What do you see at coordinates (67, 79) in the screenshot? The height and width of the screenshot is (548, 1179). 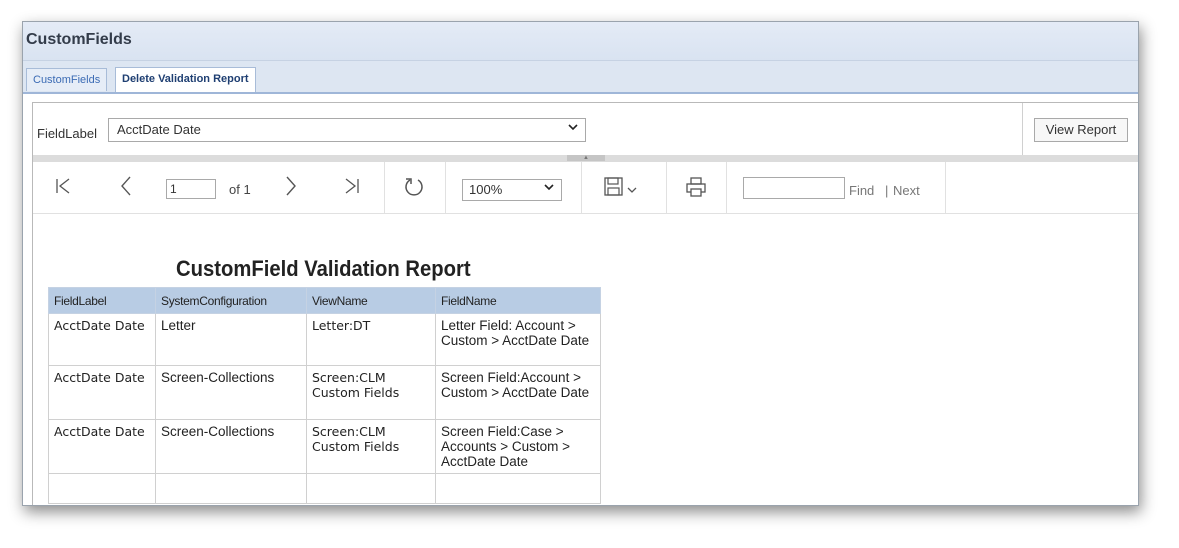 I see `tab-customfields: CustomFields` at bounding box center [67, 79].